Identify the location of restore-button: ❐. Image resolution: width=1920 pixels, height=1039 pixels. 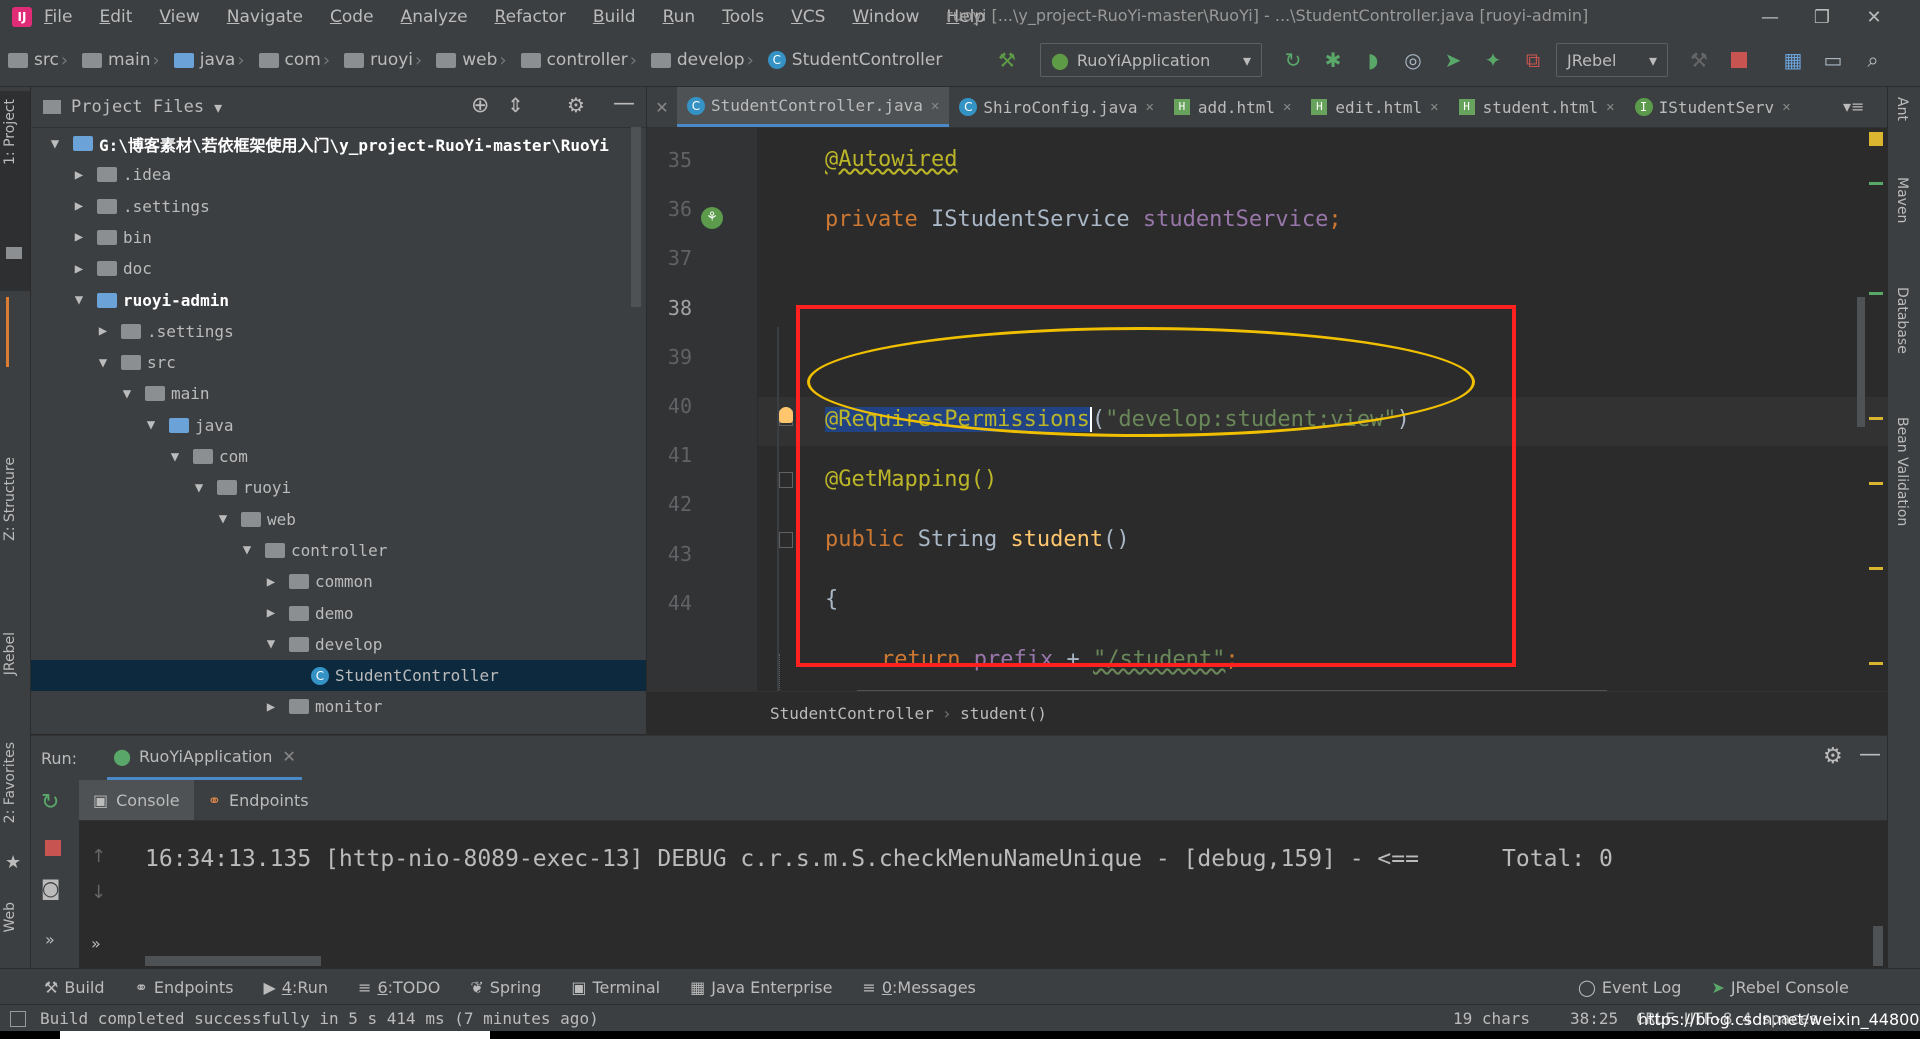
(1822, 17).